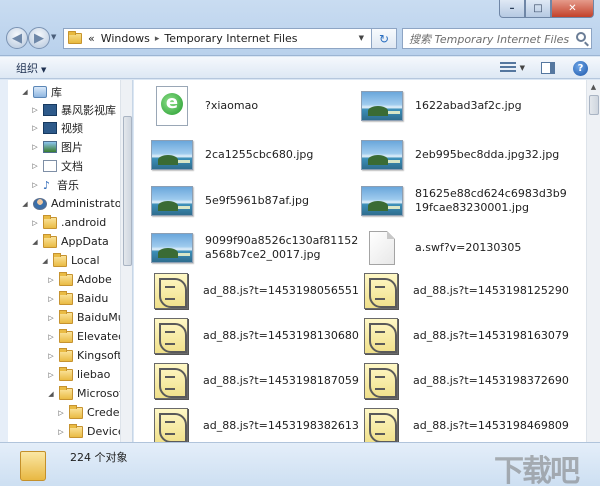 This screenshot has height=486, width=600. Describe the element at coordinates (548, 68) in the screenshot. I see `preview-pane-icon` at that location.